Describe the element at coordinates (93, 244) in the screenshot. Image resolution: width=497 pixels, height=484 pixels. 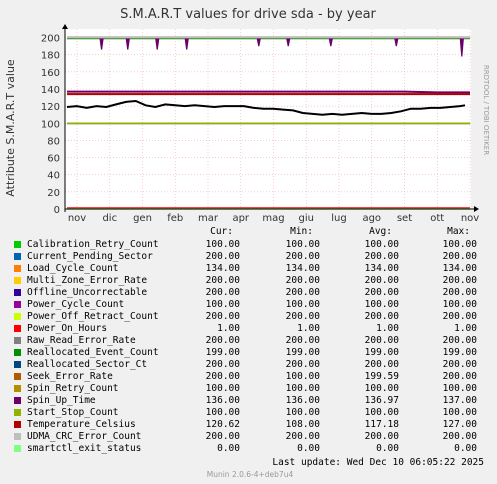
I see `legend-series-name: Calibration_Retry_Count` at that location.